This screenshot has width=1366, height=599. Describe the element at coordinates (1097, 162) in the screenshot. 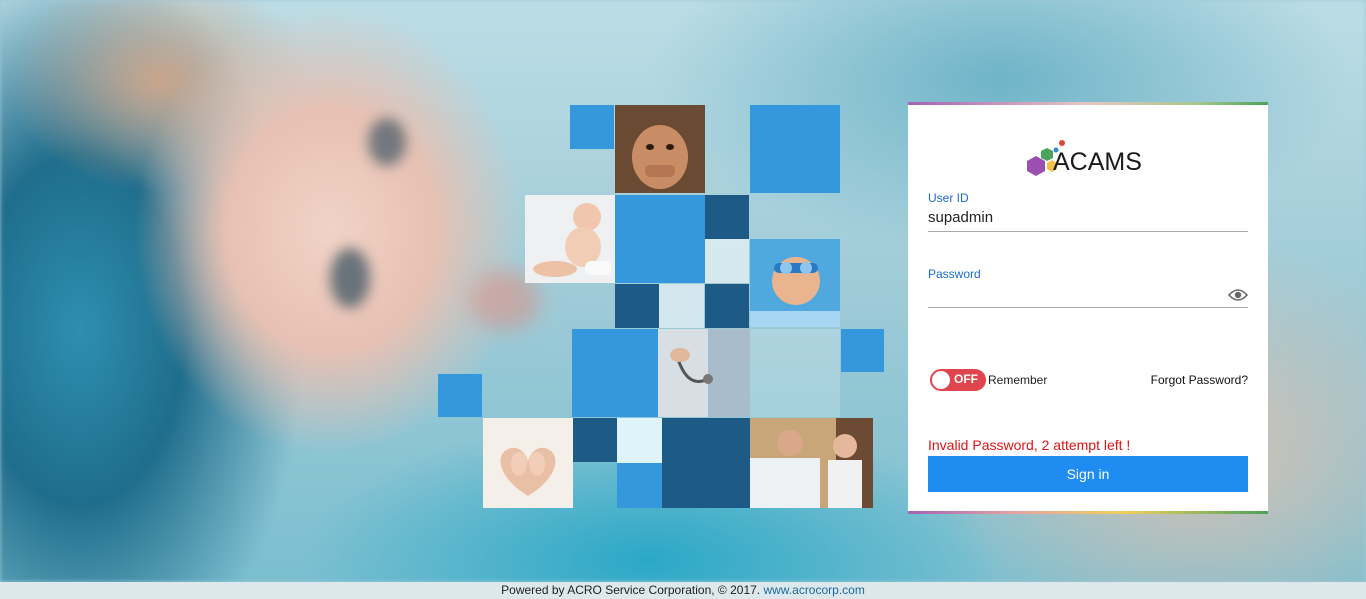

I see `logo-text: ACAMS` at that location.